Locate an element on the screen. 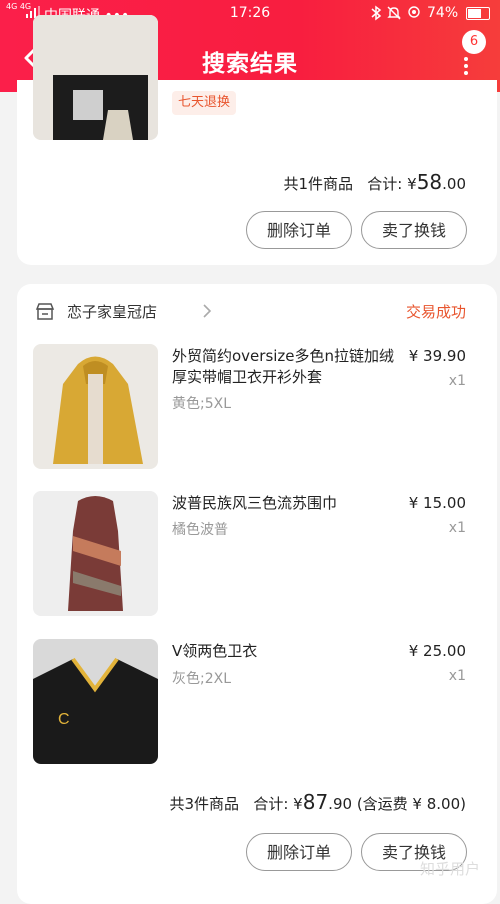 The height and width of the screenshot is (904, 500). return-policy-tag: 七天退换 is located at coordinates (204, 103).